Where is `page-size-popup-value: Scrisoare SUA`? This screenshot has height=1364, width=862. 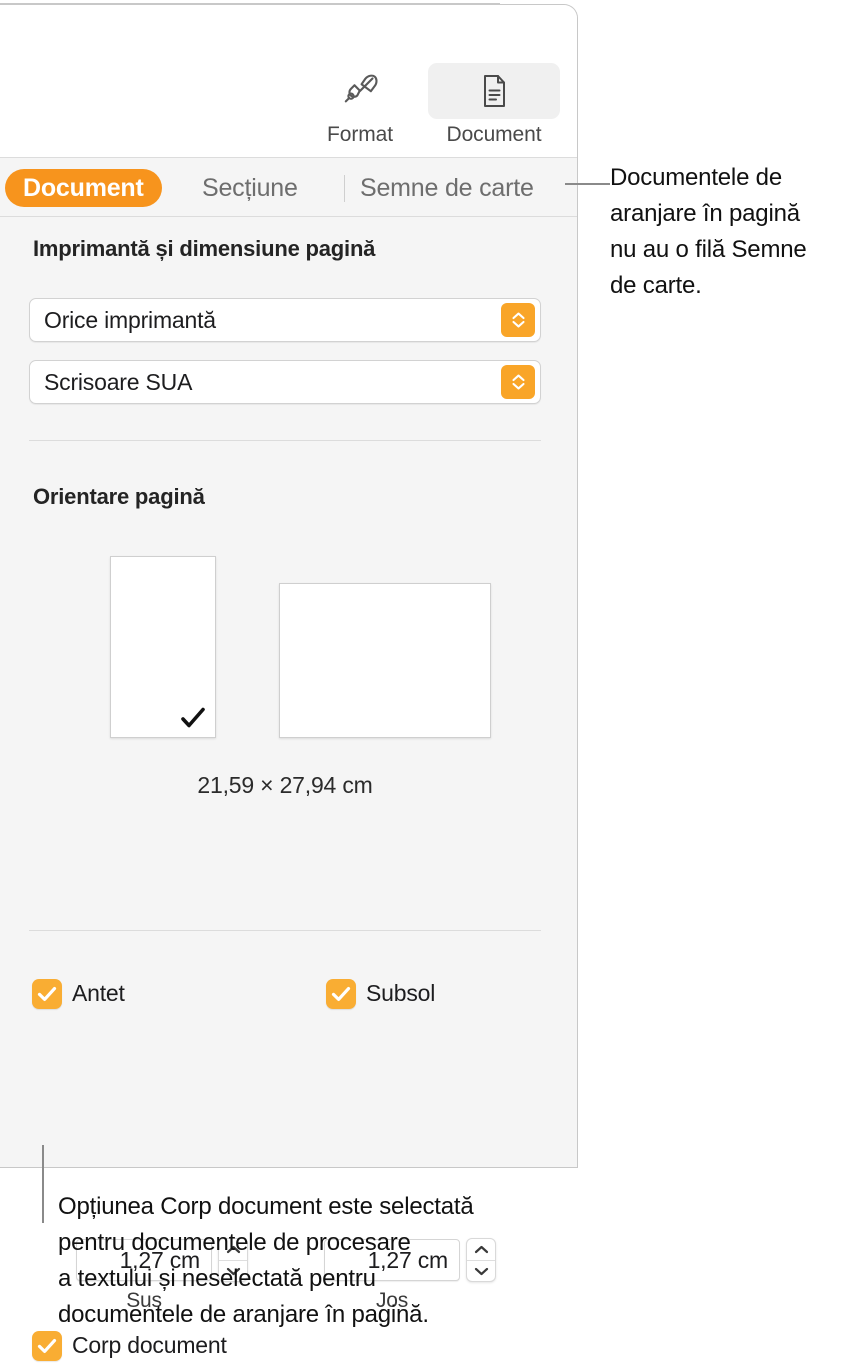
page-size-popup-value: Scrisoare SUA is located at coordinates (118, 382).